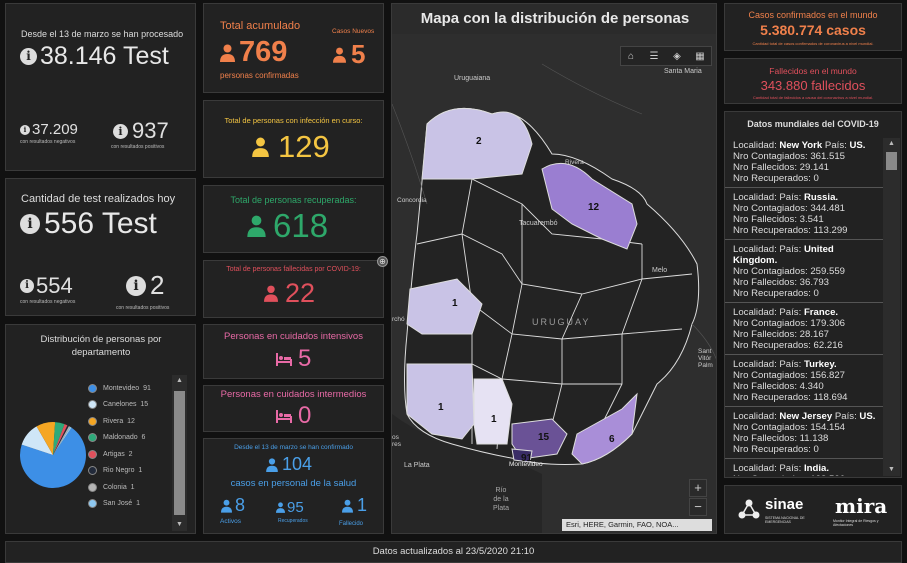  What do you see at coordinates (781, 282) in the screenshot?
I see `world-list-item-stat: Nro Fallecidos: 36.793` at bounding box center [781, 282].